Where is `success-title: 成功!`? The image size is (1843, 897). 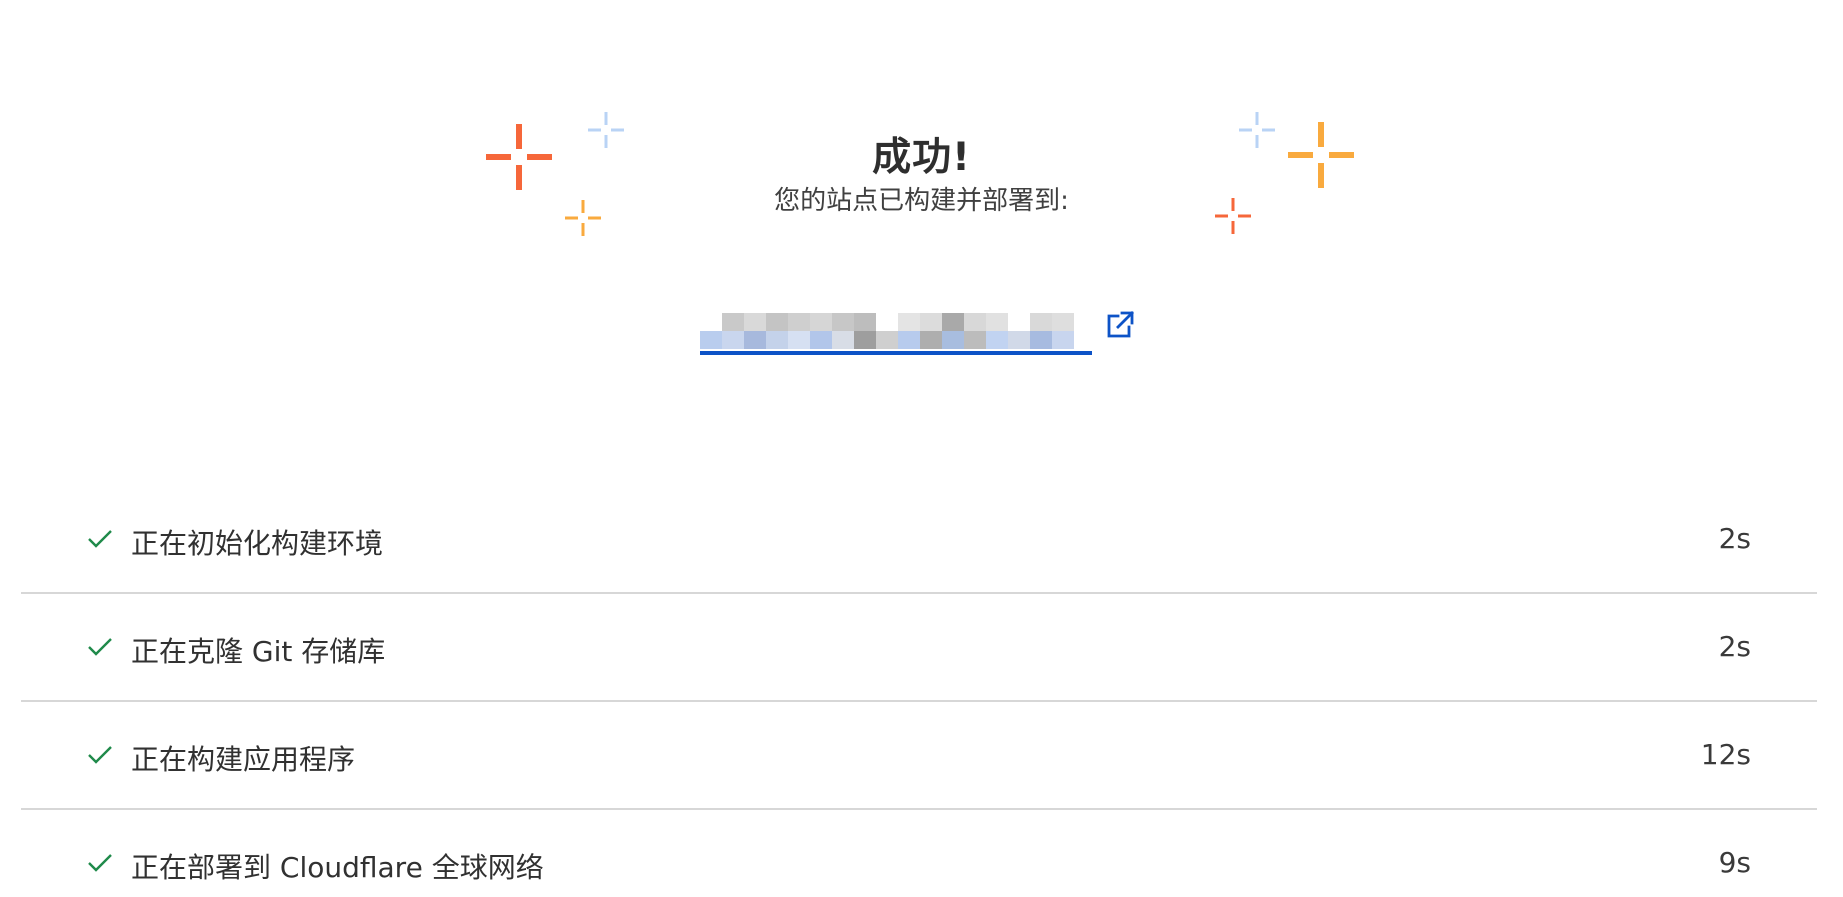
success-title: 成功! is located at coordinates (921, 157).